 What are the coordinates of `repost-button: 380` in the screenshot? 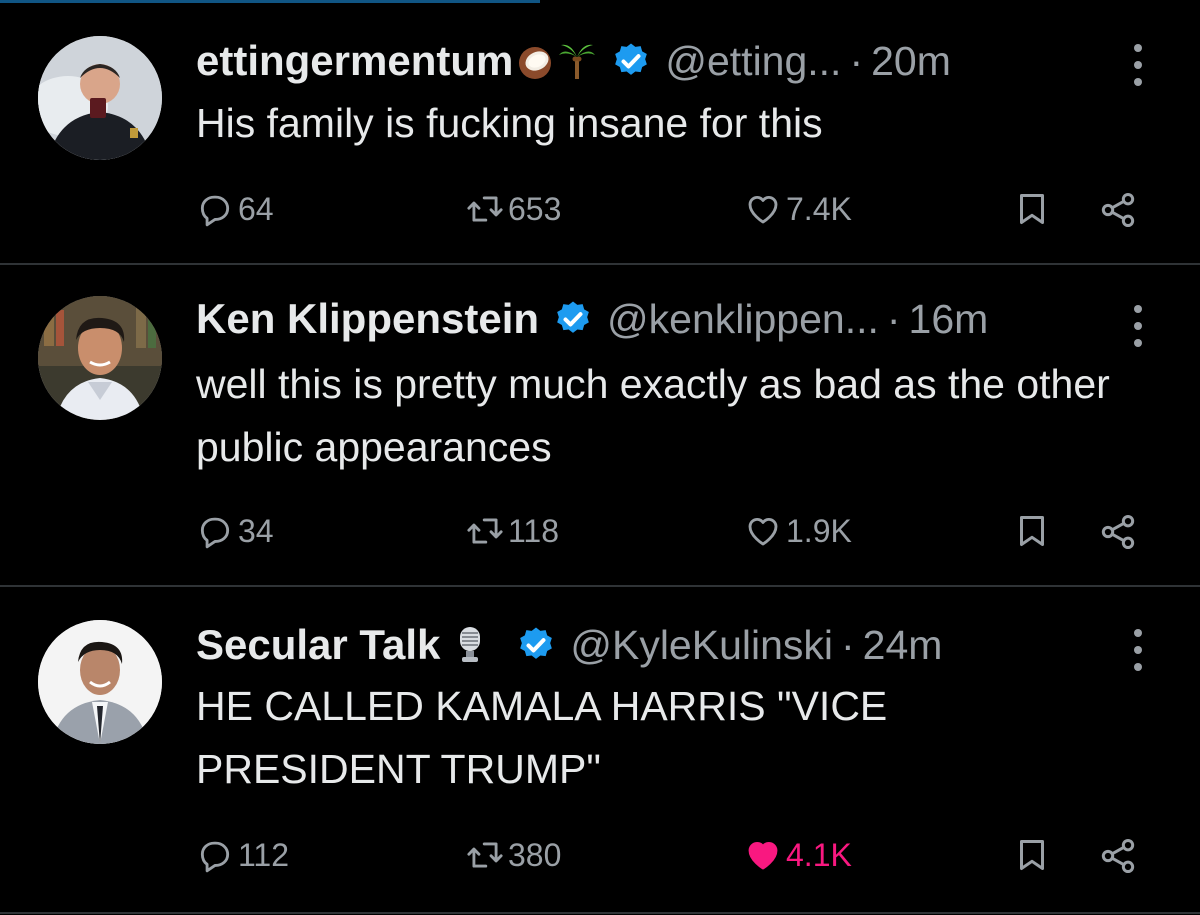 It's located at (513, 855).